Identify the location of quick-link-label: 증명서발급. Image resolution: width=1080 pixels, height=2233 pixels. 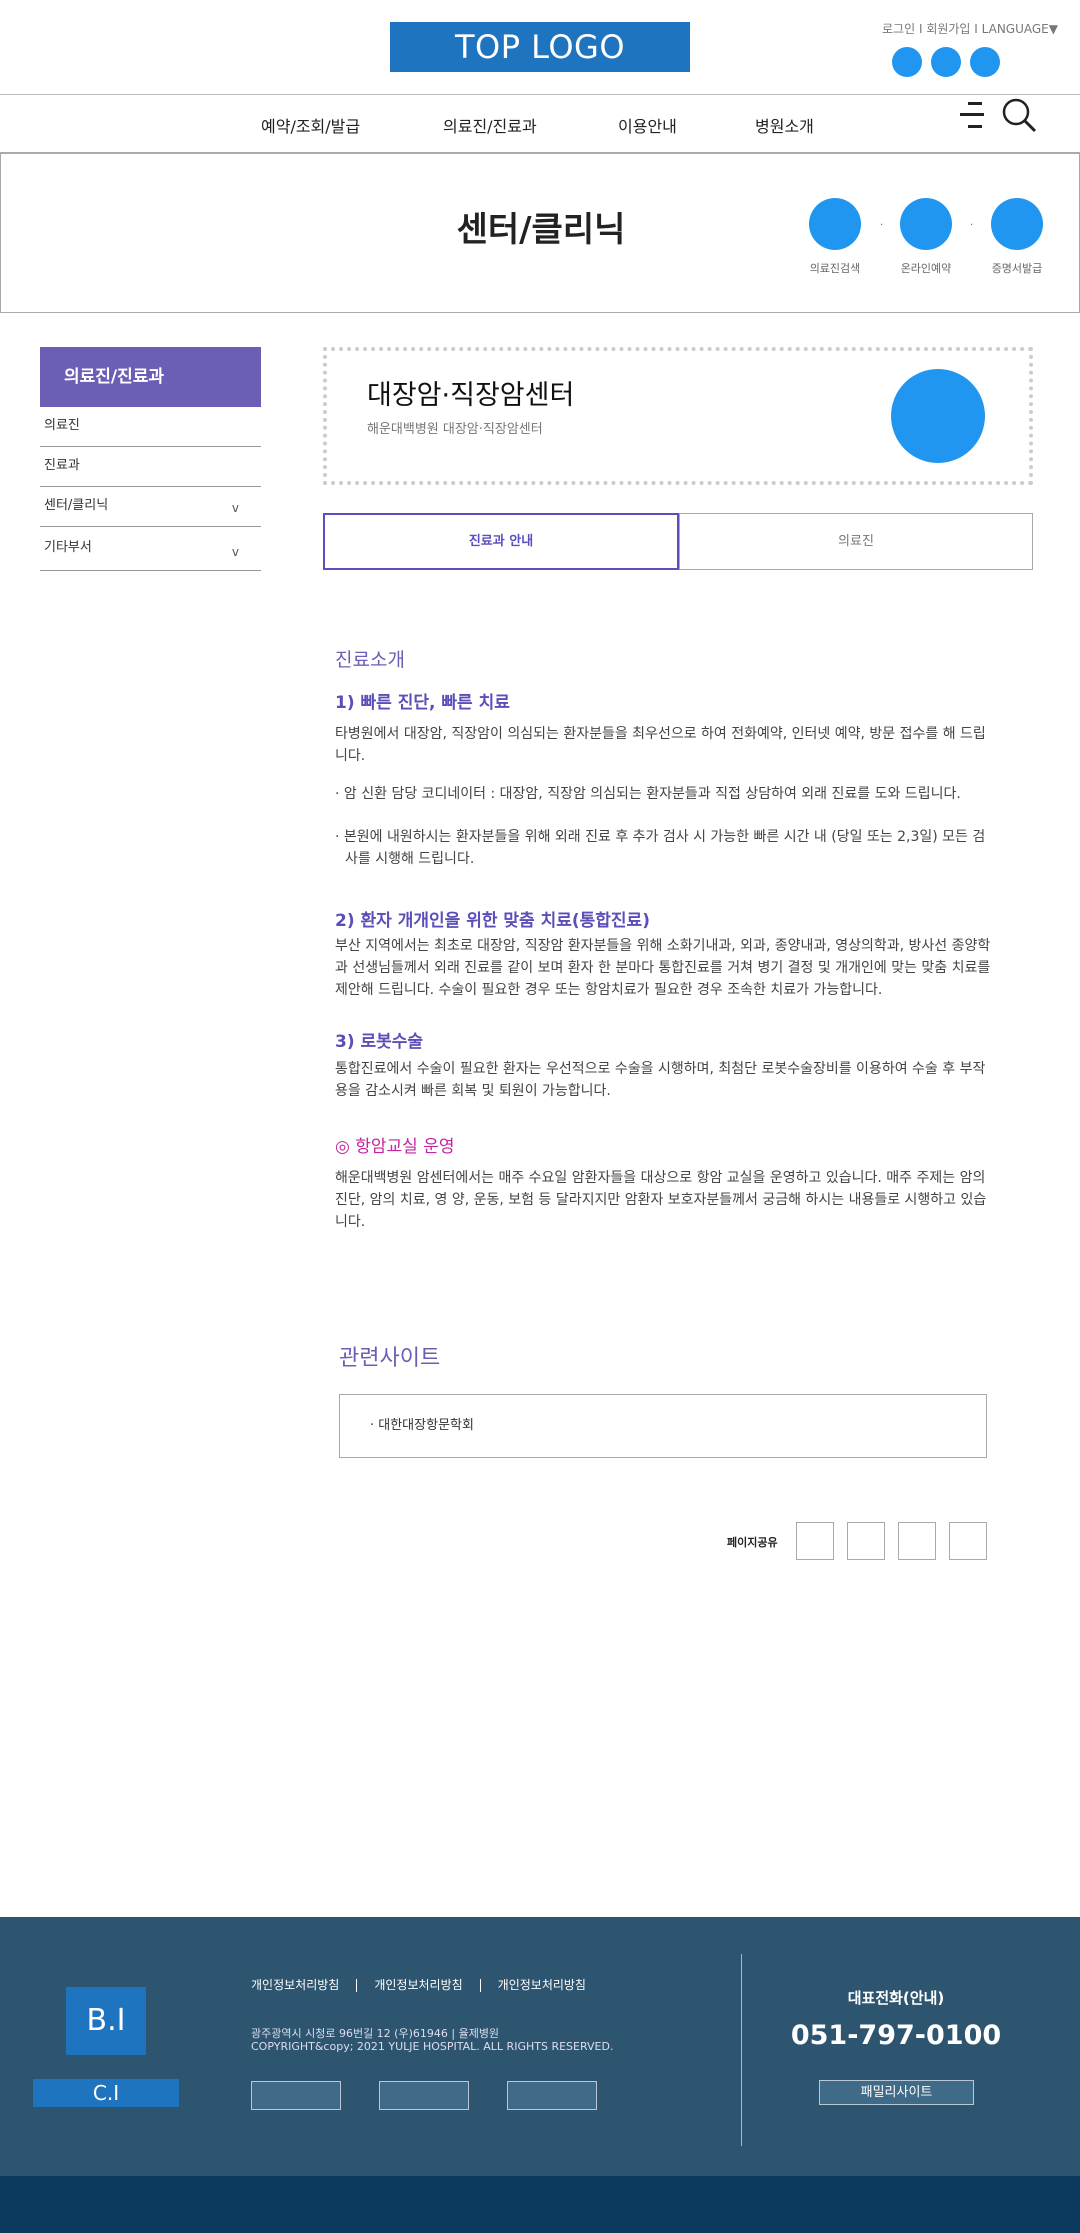
(1017, 268).